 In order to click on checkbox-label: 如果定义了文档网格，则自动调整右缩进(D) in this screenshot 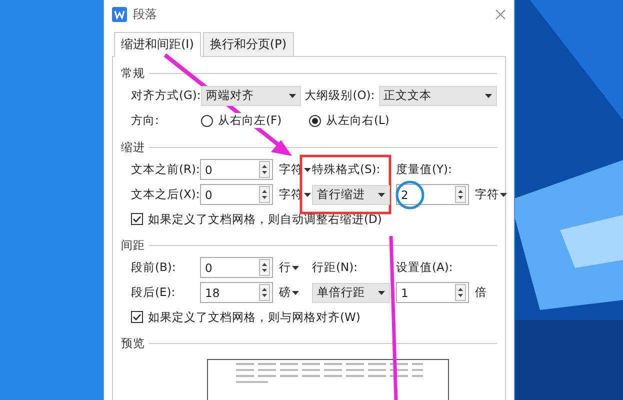, I will do `click(265, 219)`.